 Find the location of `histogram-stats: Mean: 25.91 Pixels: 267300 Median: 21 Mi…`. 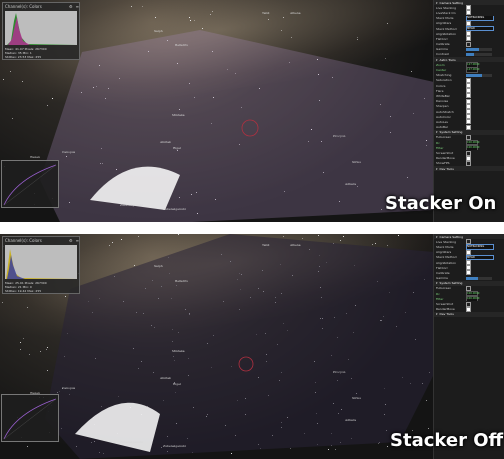

histogram-stats: Mean: 25.91 Pixels: 267300 Median: 21 Mi… is located at coordinates (41, 287).